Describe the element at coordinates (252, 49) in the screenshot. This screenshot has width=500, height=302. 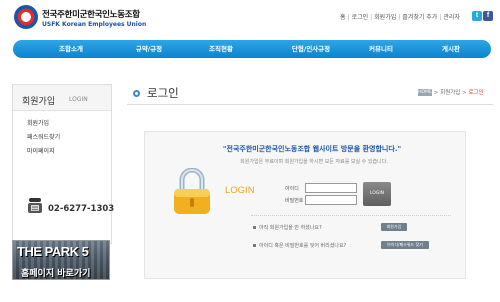
I see `main-nav: 조합소개 규약/규정 조직현황 단협/인사규정 커뮤니티 게시판` at that location.